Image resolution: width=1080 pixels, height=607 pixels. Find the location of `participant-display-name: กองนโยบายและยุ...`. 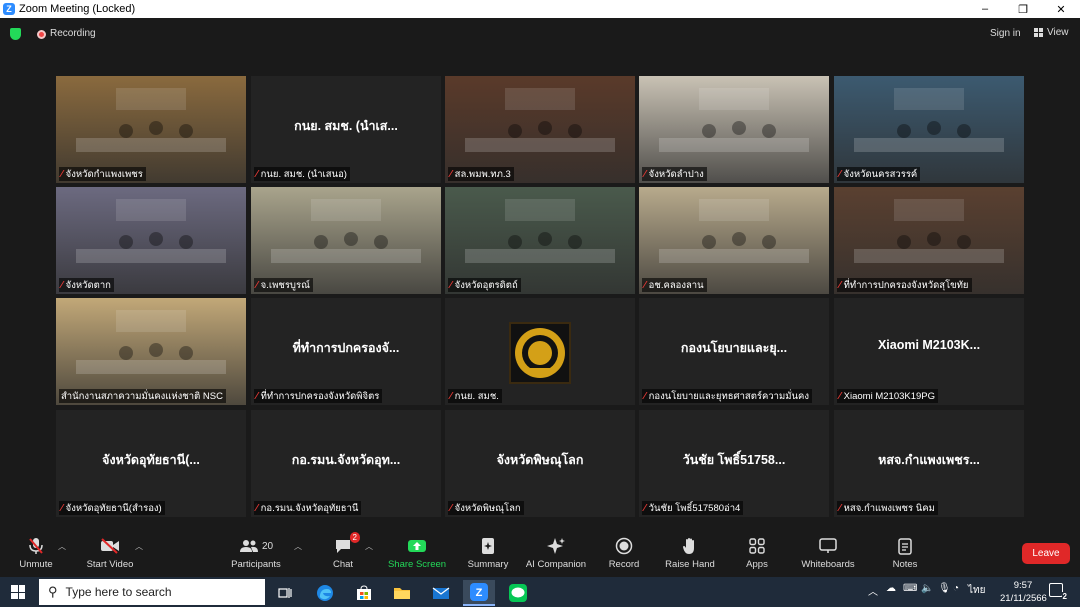

participant-display-name: กองนโยบายและยุ... is located at coordinates (734, 348).